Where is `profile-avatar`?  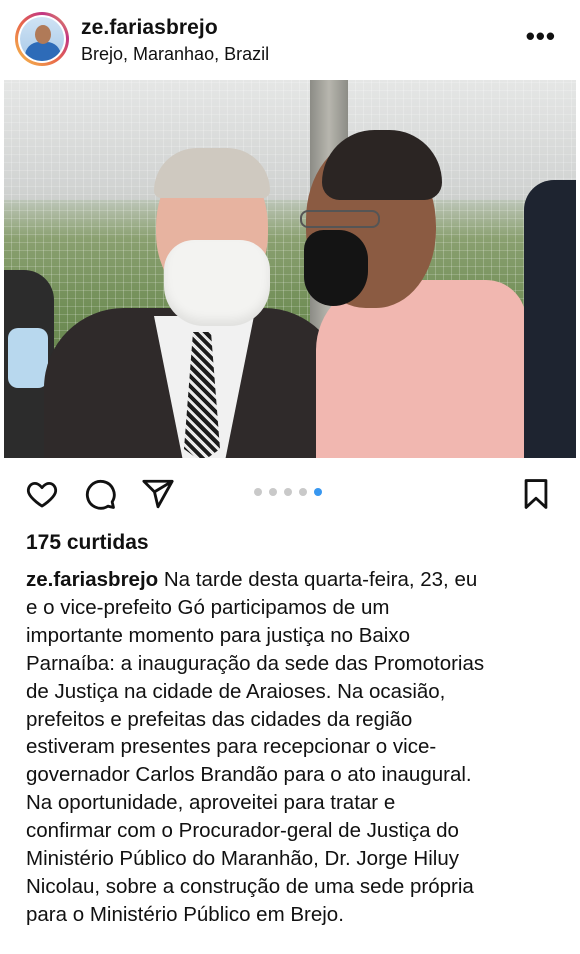 profile-avatar is located at coordinates (42, 39).